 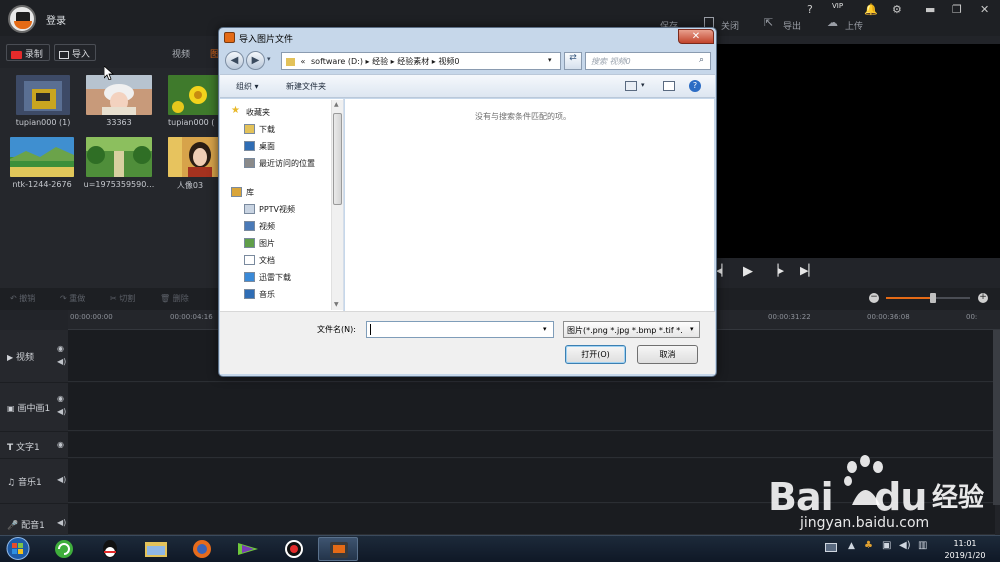 What do you see at coordinates (338, 549) in the screenshot?
I see `taskbar-app-editor` at bounding box center [338, 549].